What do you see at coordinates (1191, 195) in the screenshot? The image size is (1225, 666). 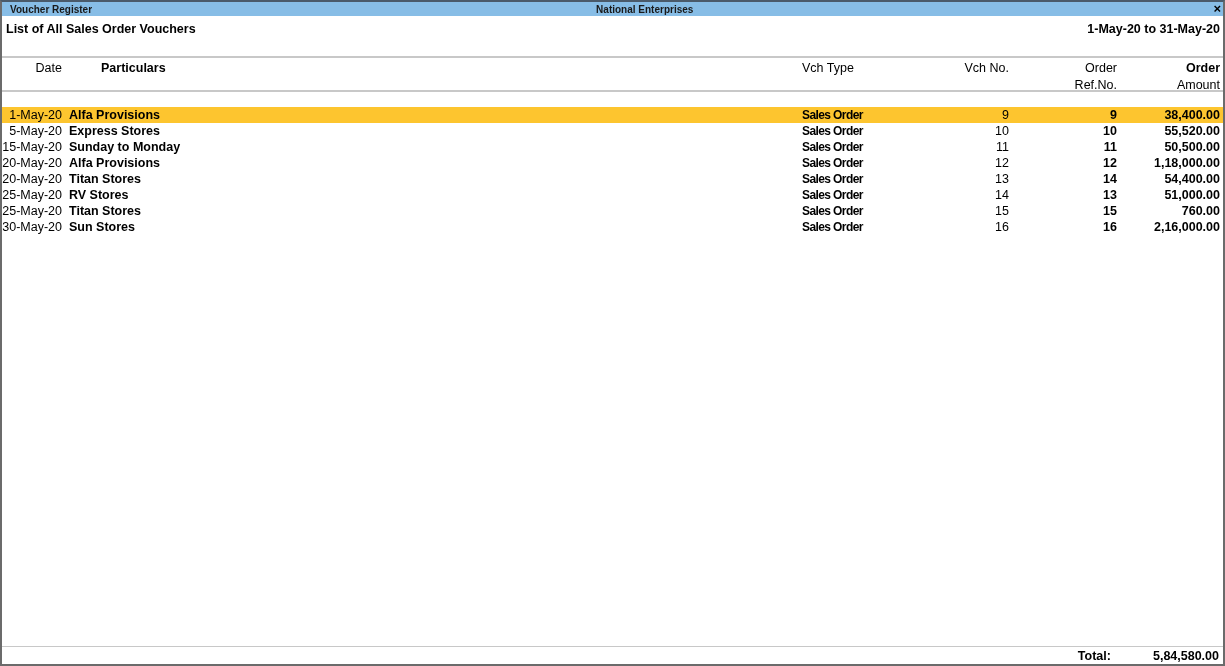 I see `table-cell-text: 51,000.00` at bounding box center [1191, 195].